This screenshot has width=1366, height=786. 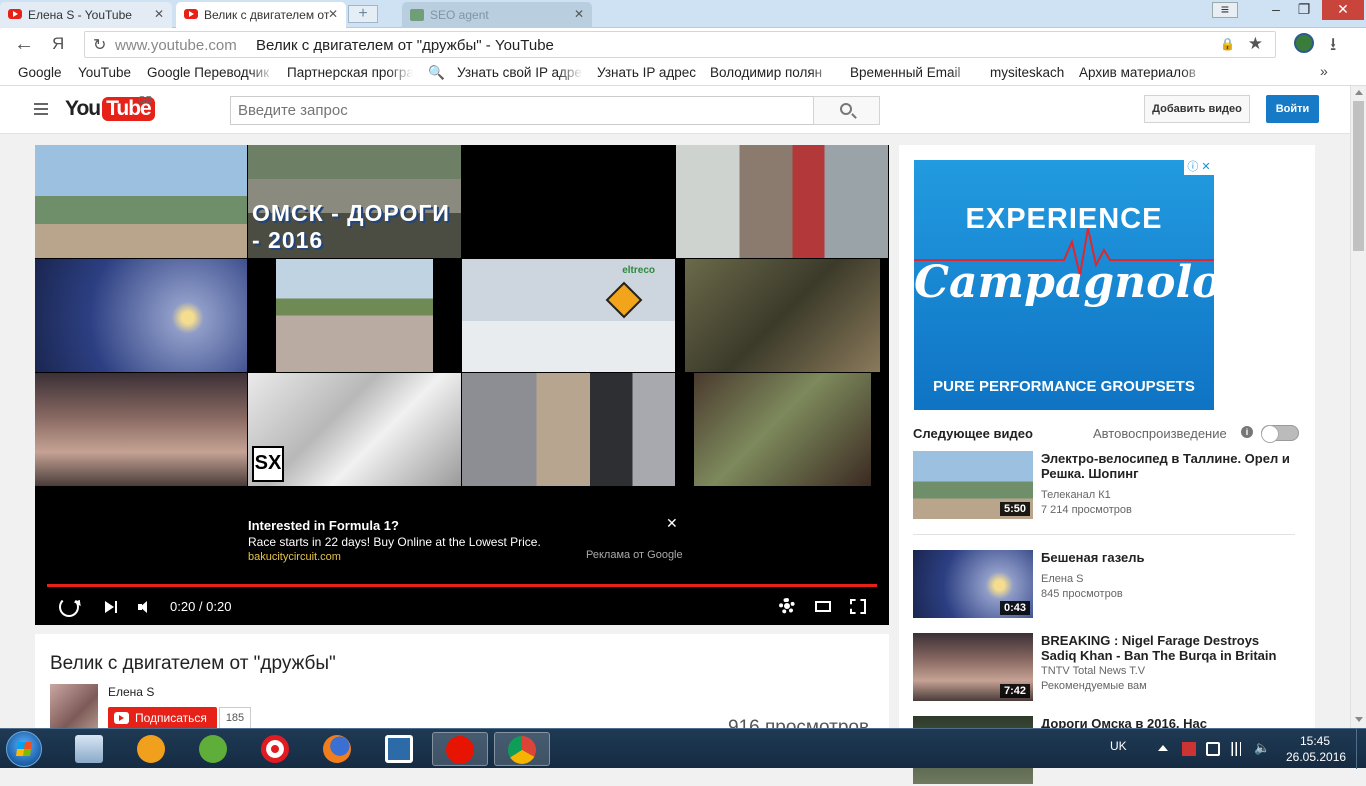 What do you see at coordinates (1276, 10) in the screenshot?
I see `minimize-icon: –` at bounding box center [1276, 10].